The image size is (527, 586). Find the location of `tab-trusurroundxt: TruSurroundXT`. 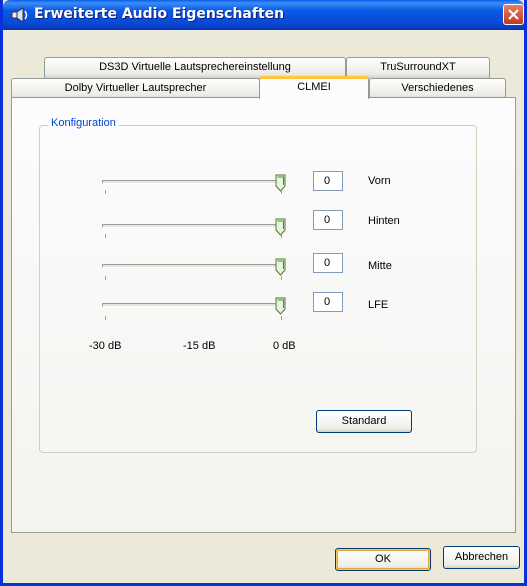

tab-trusurroundxt: TruSurroundXT is located at coordinates (418, 67).